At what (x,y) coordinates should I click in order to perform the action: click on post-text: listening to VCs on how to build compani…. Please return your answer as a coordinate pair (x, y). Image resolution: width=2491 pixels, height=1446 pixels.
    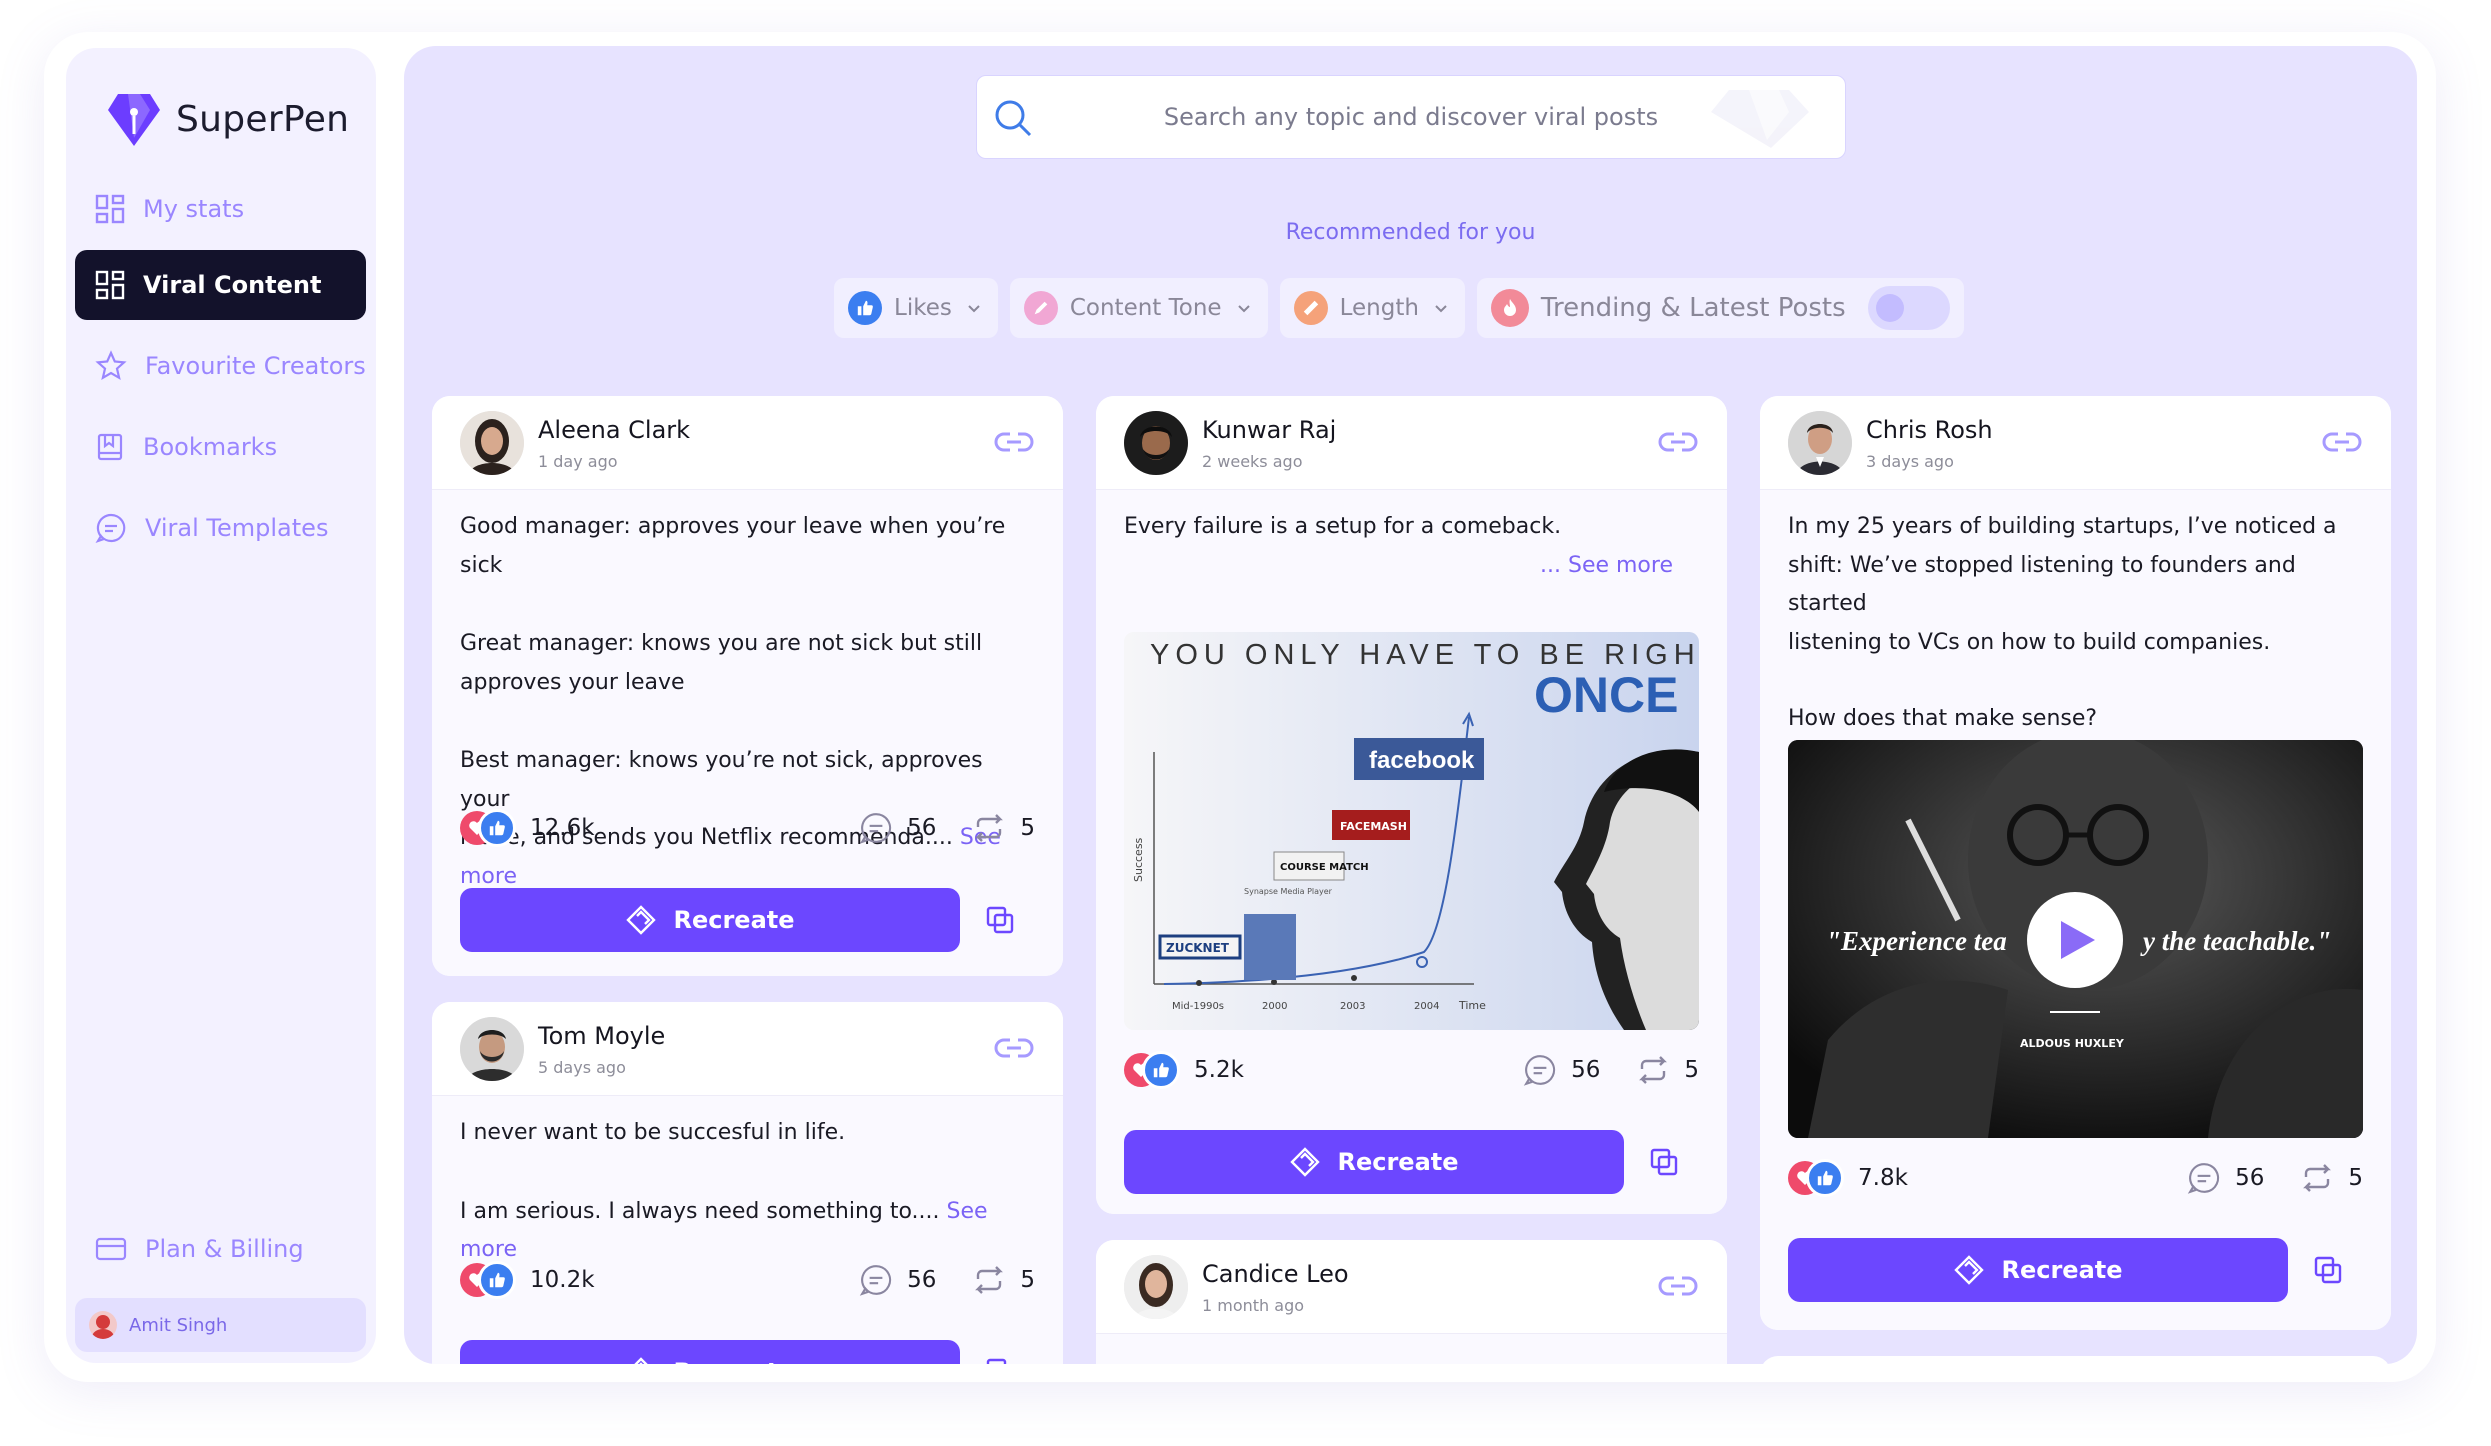
    Looking at the image, I should click on (2029, 642).